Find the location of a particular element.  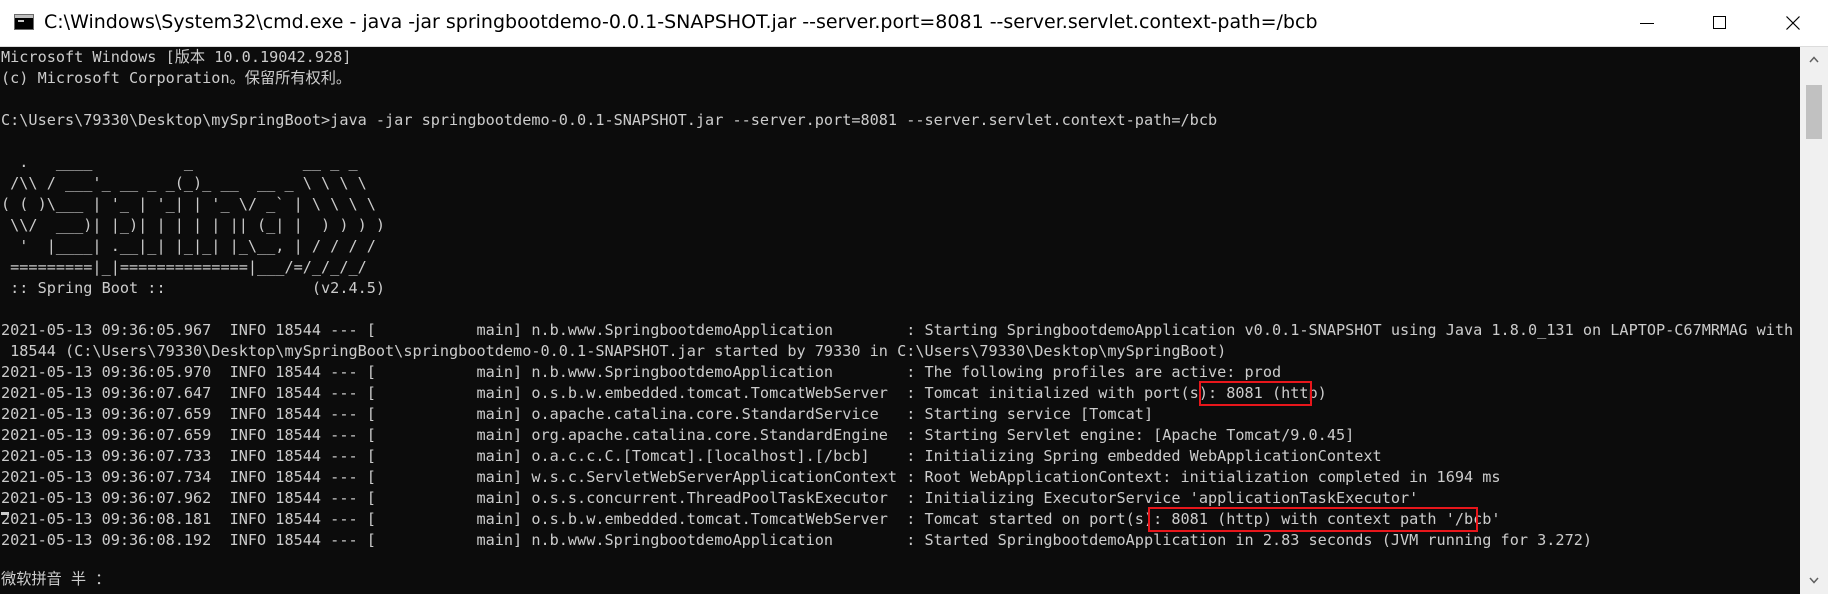

cmd-icon-prompt is located at coordinates (21, 21).